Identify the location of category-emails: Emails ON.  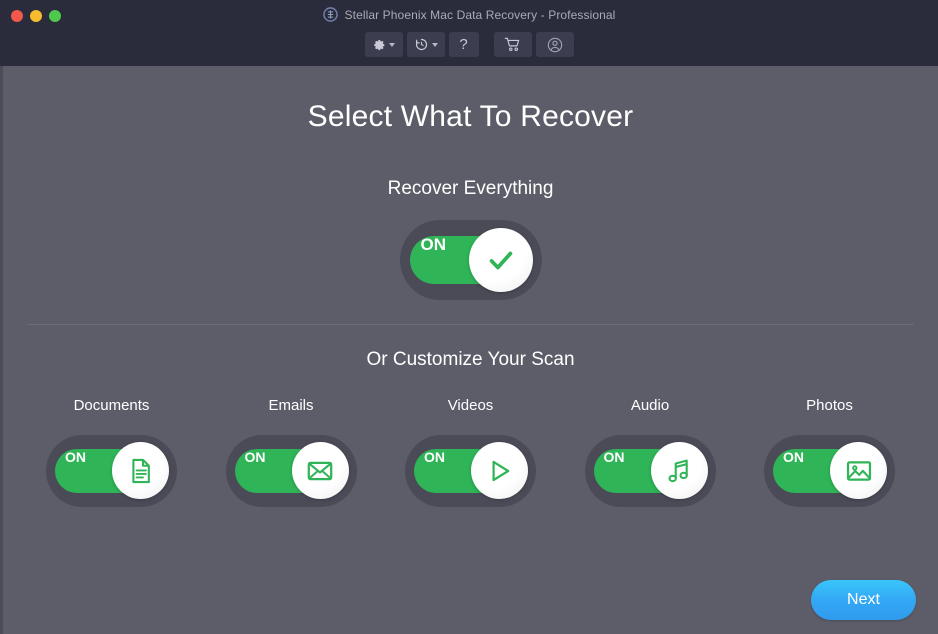
(291, 452).